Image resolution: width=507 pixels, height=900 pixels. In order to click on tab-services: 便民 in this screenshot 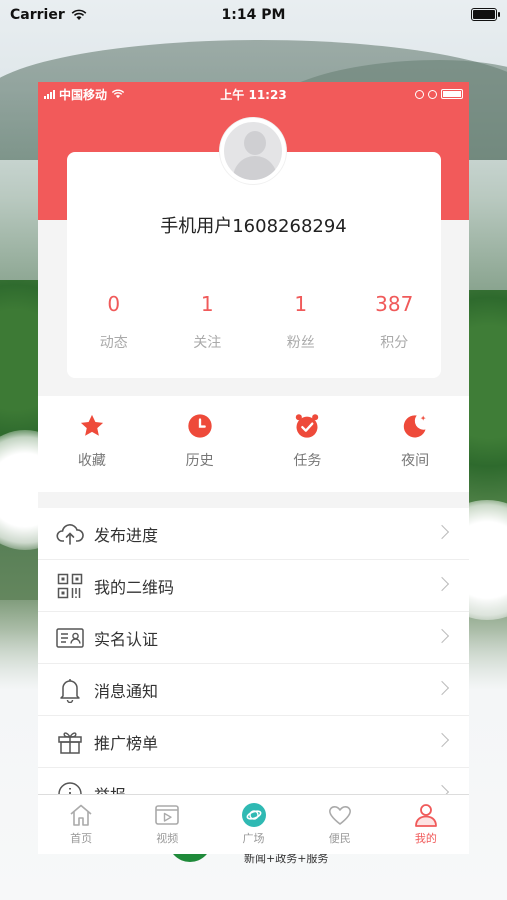, I will do `click(340, 824)`.